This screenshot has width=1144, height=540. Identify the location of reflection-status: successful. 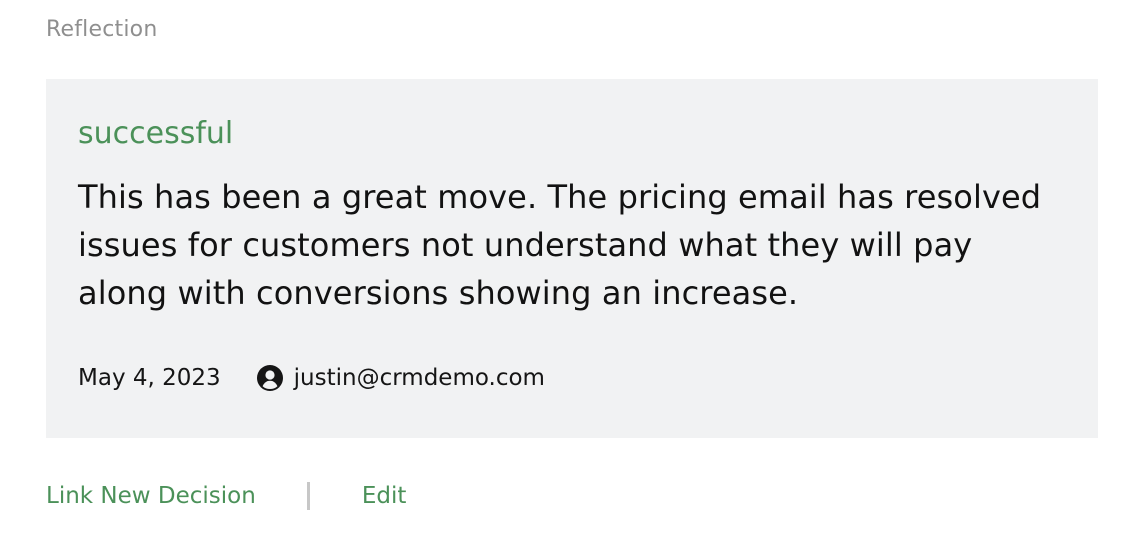
(156, 133).